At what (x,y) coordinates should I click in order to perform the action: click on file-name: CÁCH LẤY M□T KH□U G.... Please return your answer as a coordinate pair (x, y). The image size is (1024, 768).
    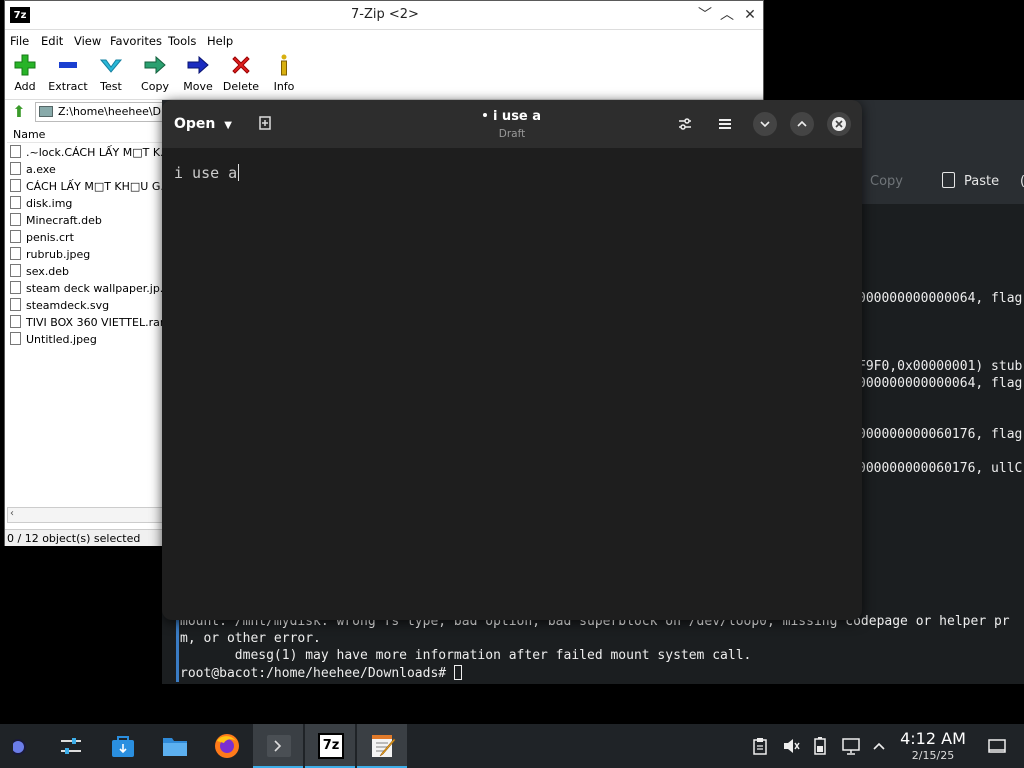
    Looking at the image, I should click on (95, 186).